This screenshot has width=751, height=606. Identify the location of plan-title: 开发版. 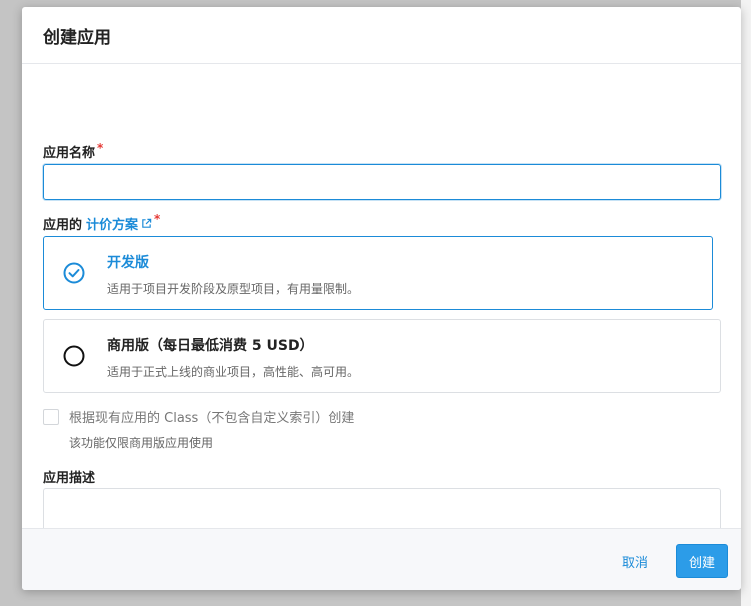
(128, 263).